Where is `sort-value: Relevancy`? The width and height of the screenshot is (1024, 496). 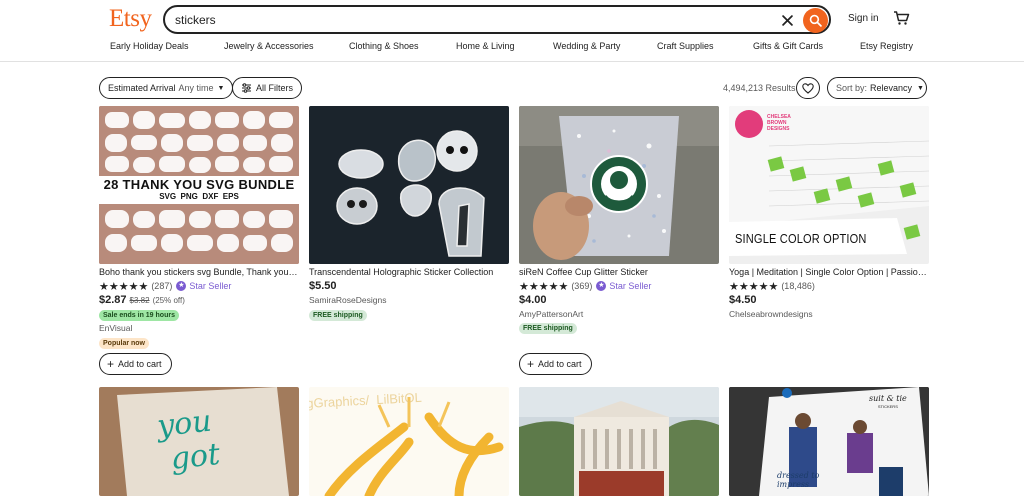 sort-value: Relevancy is located at coordinates (891, 88).